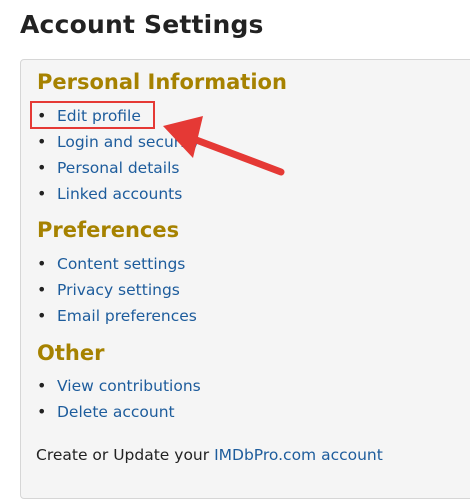 This screenshot has width=470, height=499. I want to click on section-heading-preferences: Preferences, so click(108, 230).